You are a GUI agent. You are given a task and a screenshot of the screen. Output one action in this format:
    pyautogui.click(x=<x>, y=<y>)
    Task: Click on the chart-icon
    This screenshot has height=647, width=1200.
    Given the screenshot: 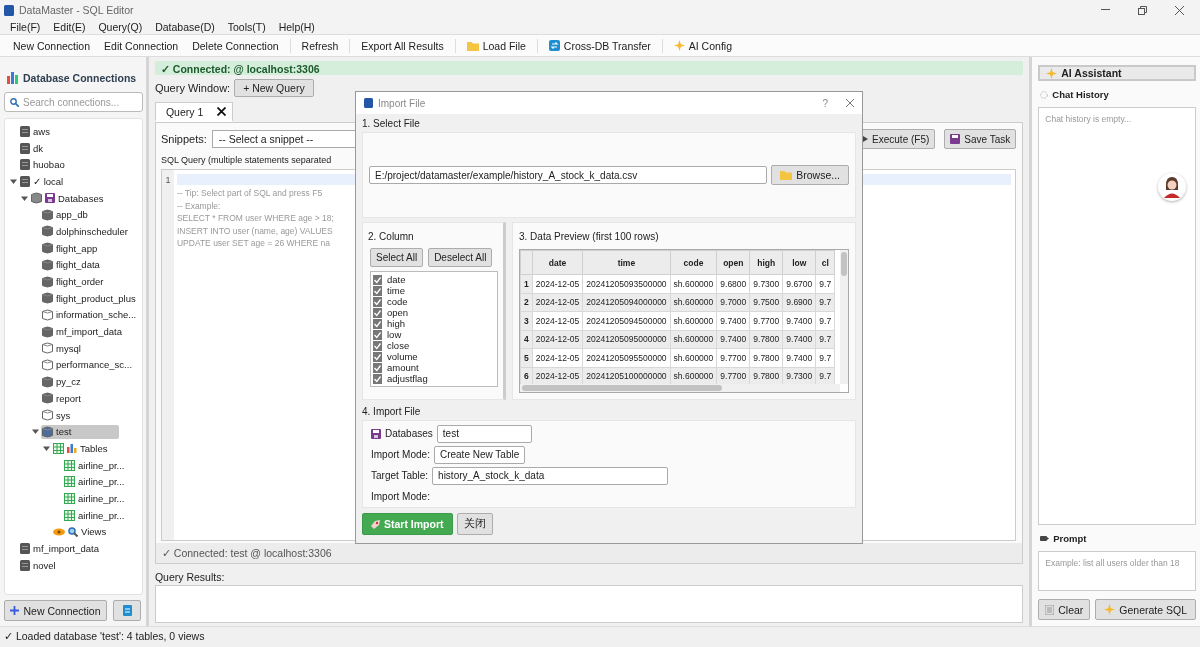 What is the action you would take?
    pyautogui.click(x=13, y=77)
    